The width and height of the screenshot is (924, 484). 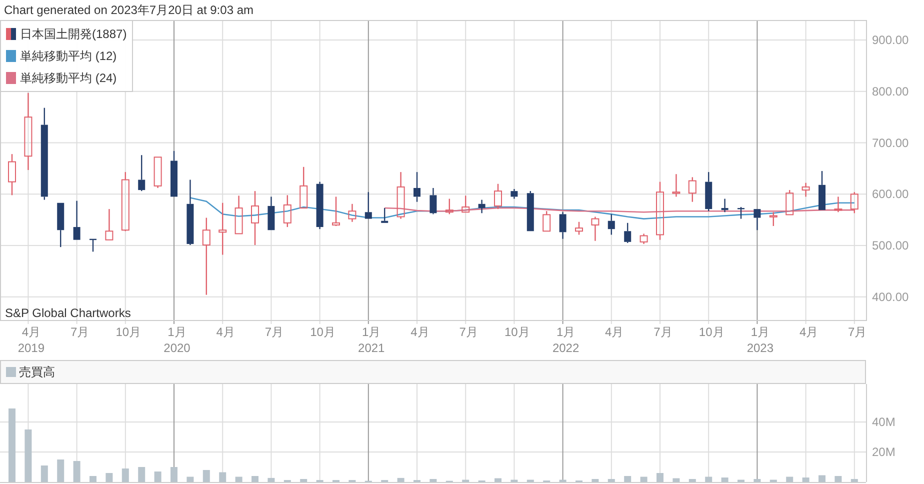 I want to click on legend-label: 売買高, so click(x=37, y=372).